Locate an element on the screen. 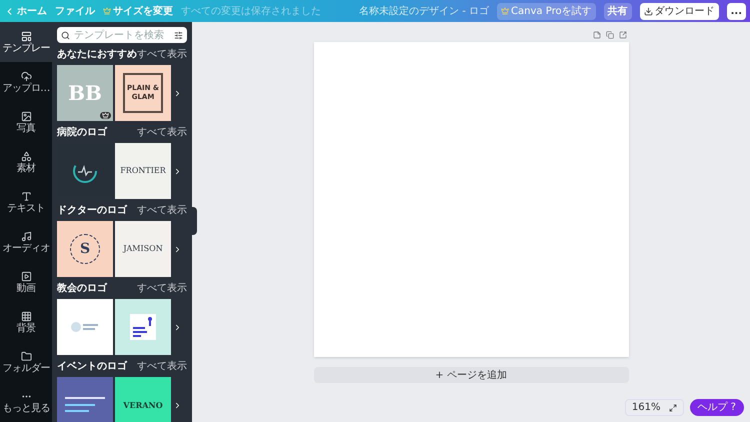 The height and width of the screenshot is (422, 750). template-icon is located at coordinates (26, 36).